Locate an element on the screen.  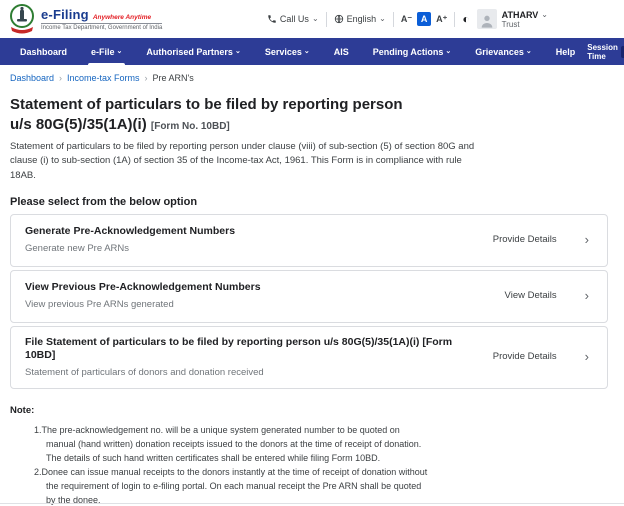
nav-item-dashboard: Dashboard is located at coordinates (43, 51).